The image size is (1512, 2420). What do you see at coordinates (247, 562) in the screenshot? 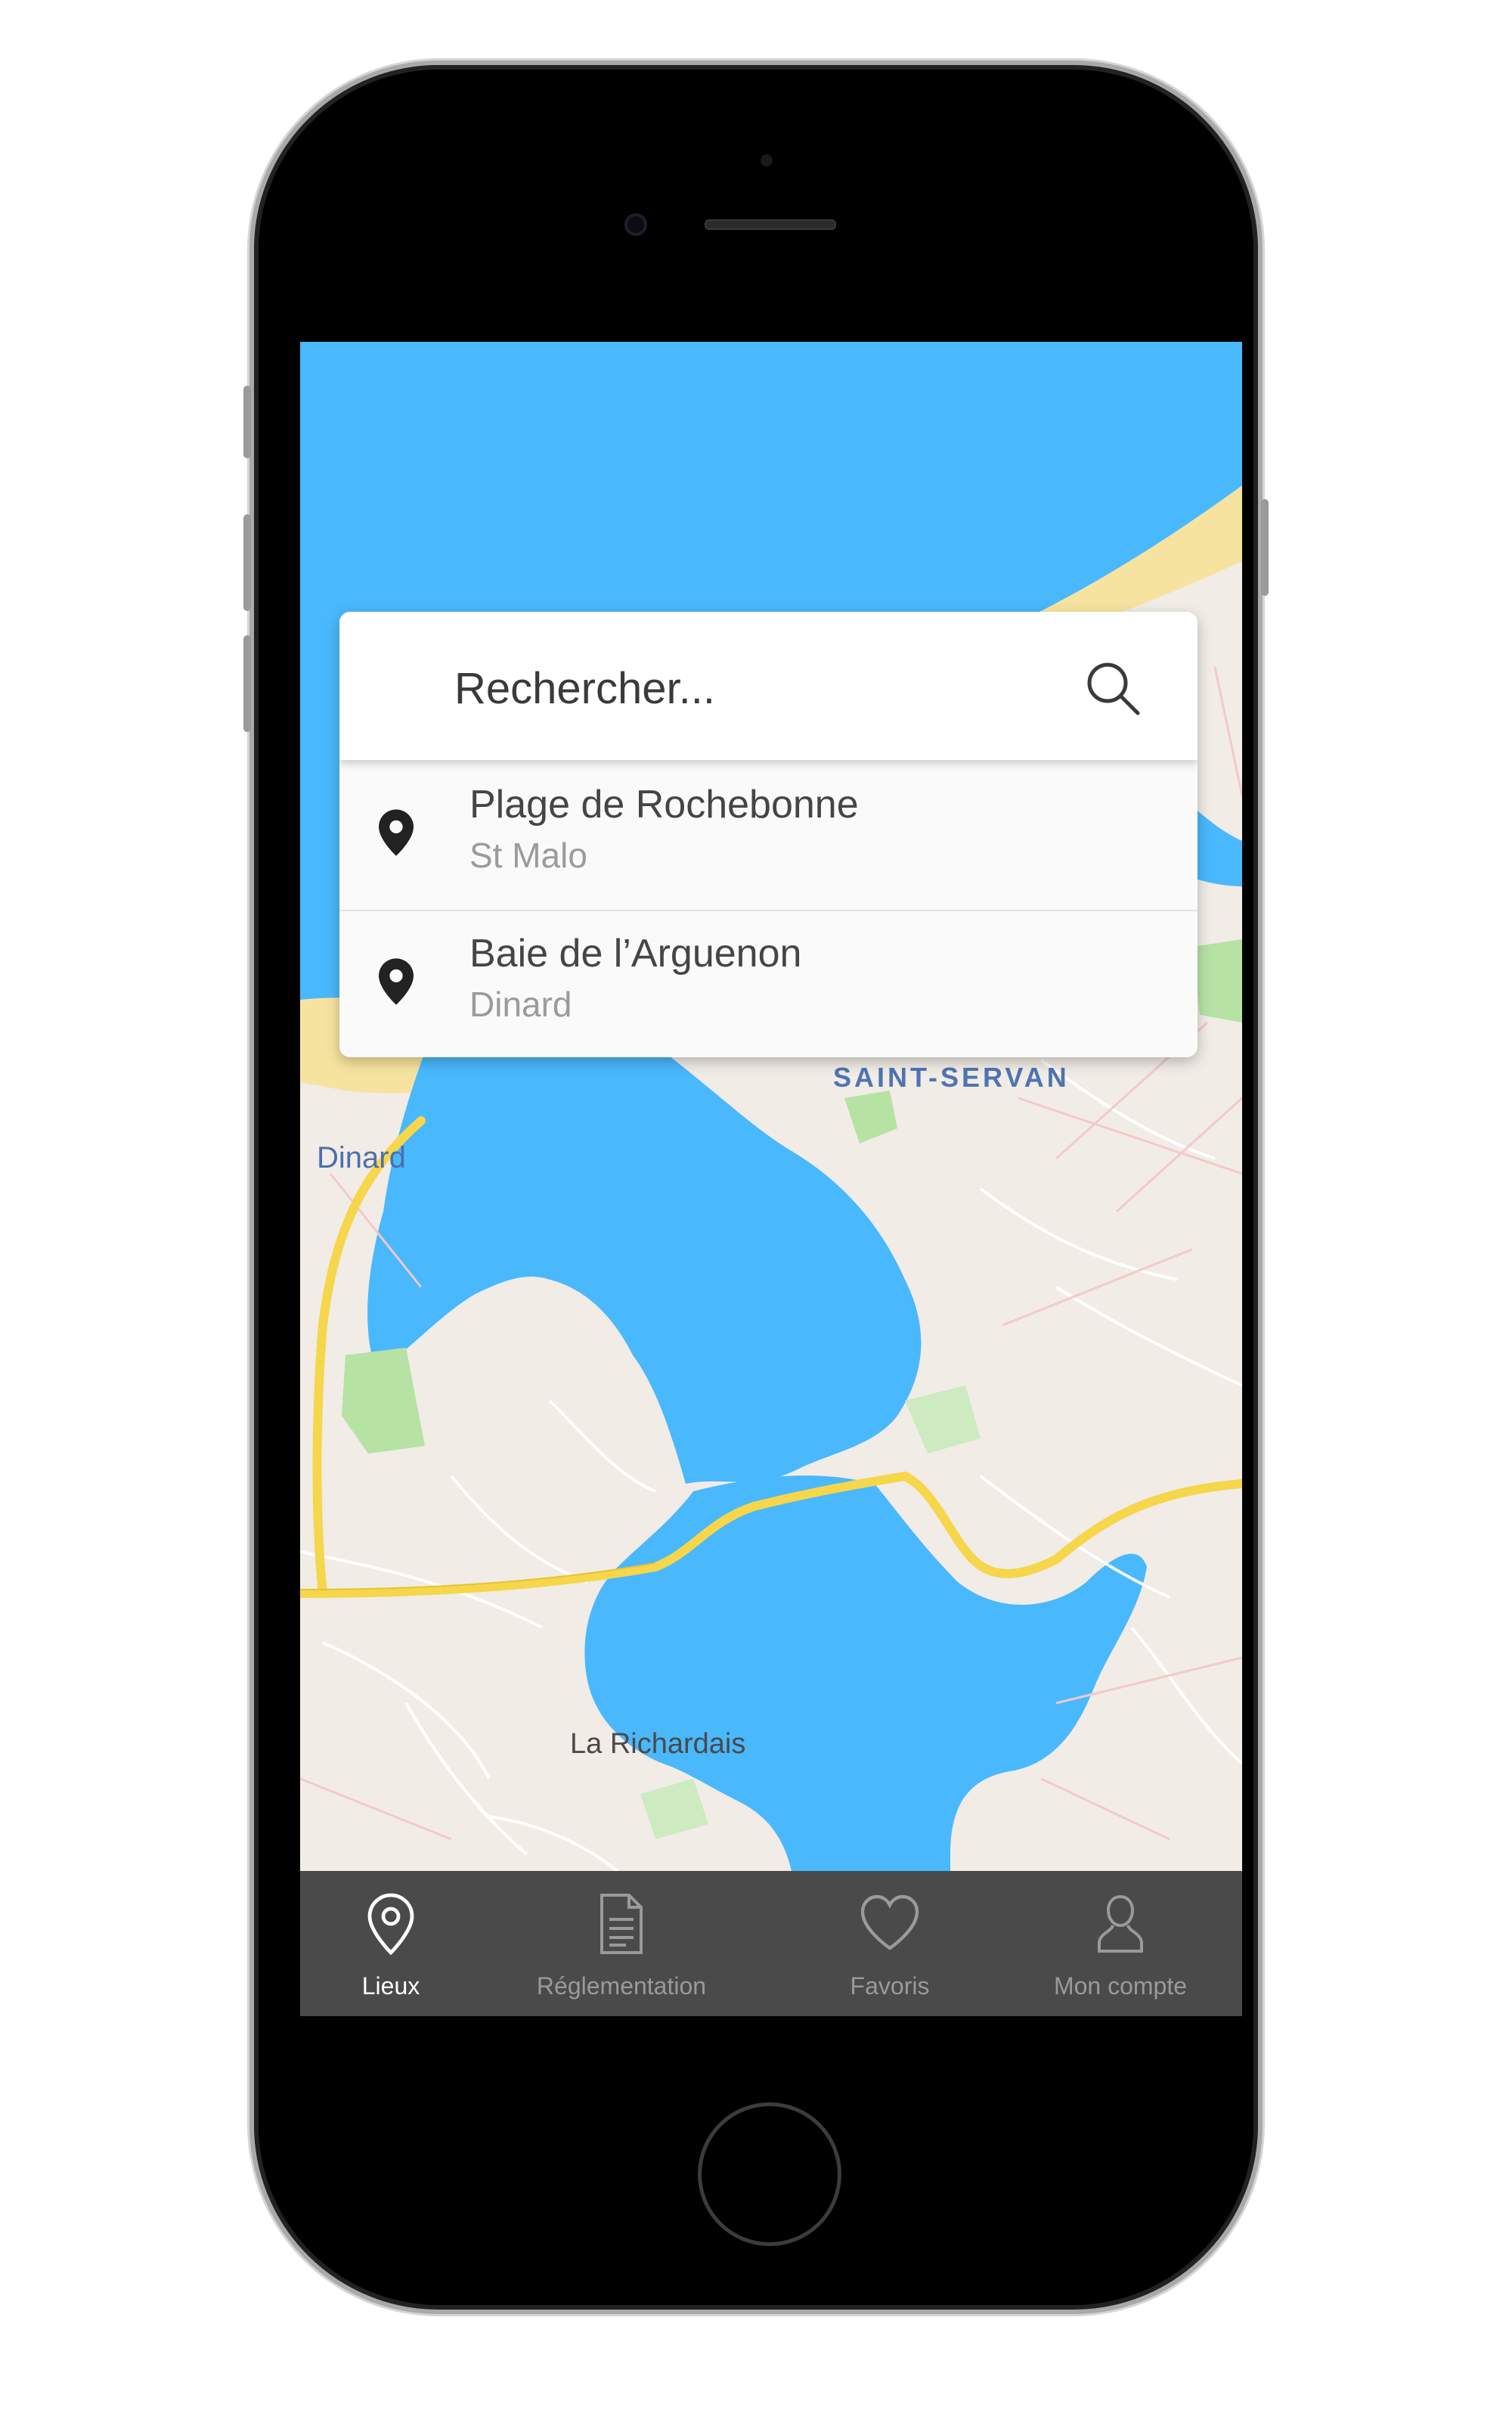
I see `volume-up-button` at bounding box center [247, 562].